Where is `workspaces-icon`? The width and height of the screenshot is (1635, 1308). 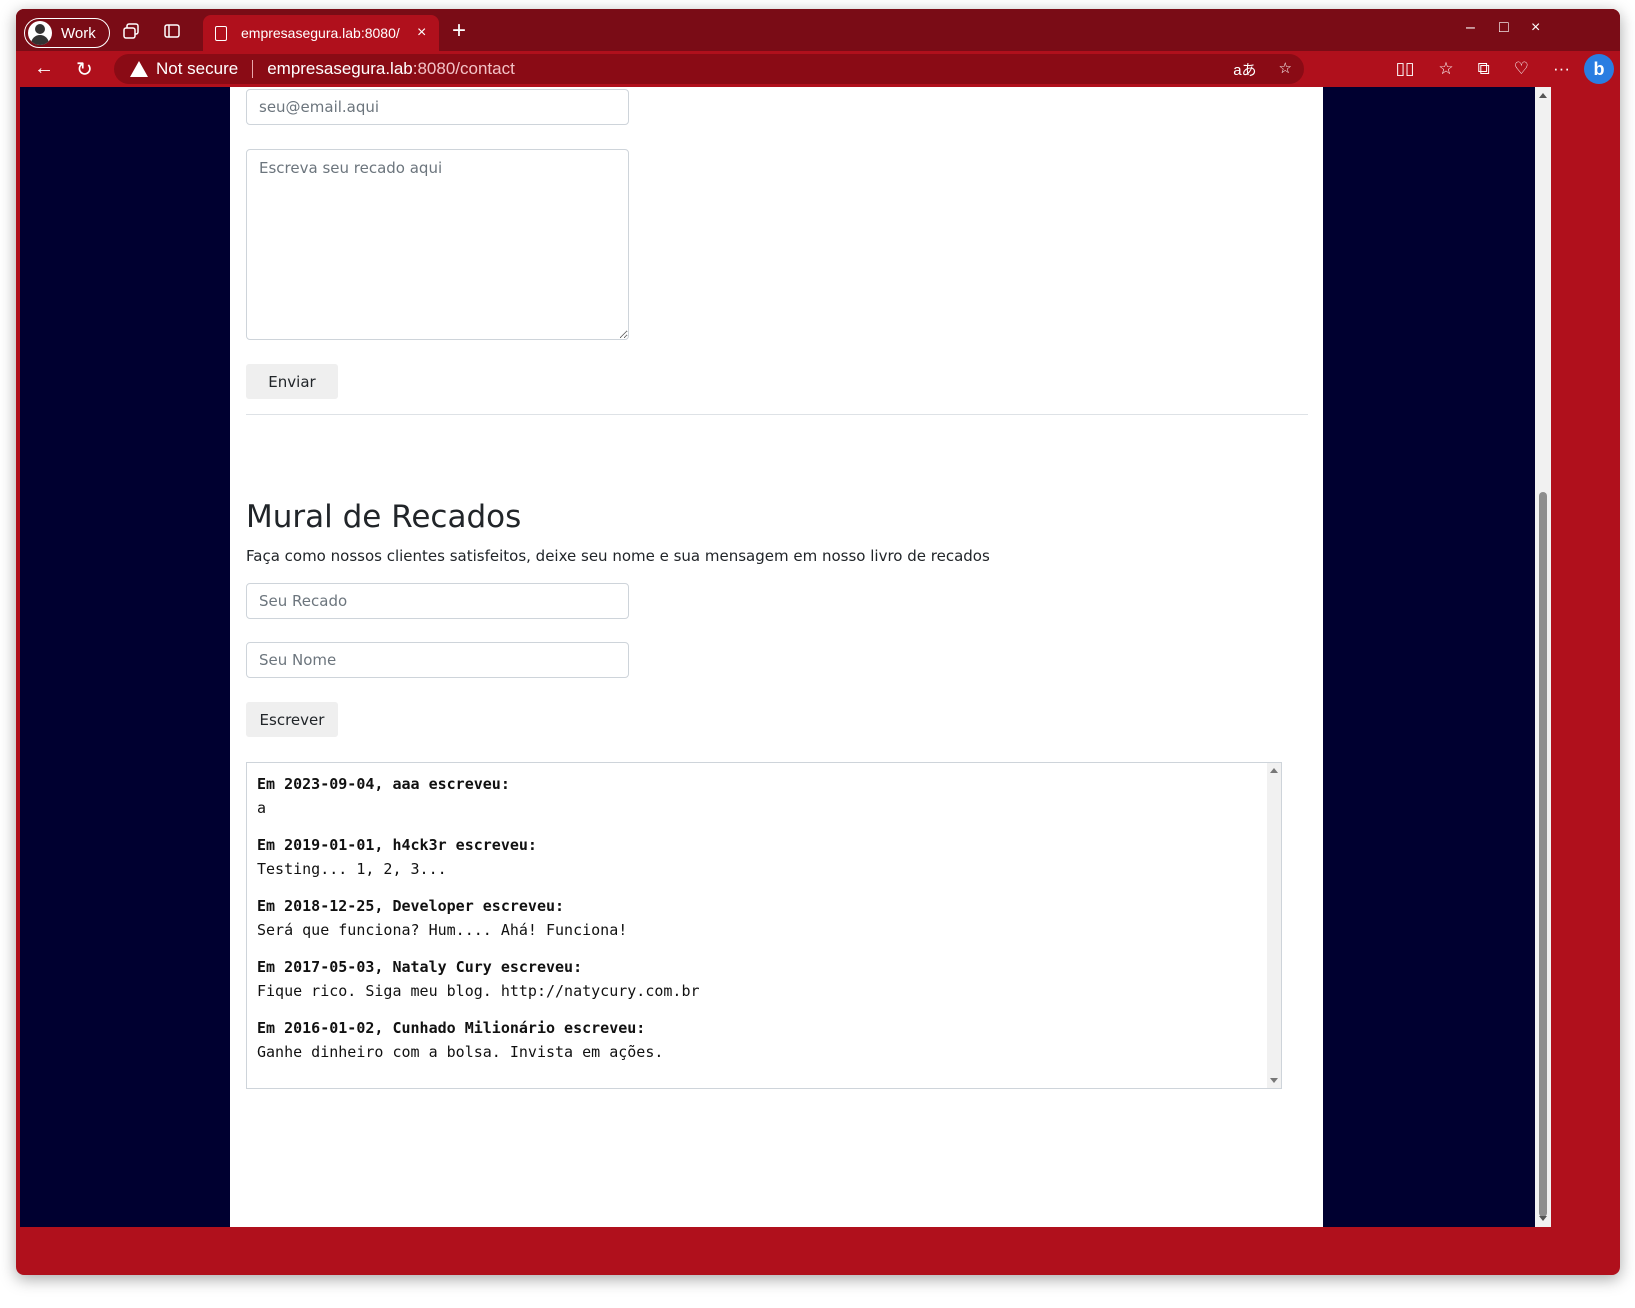
workspaces-icon is located at coordinates (131, 31).